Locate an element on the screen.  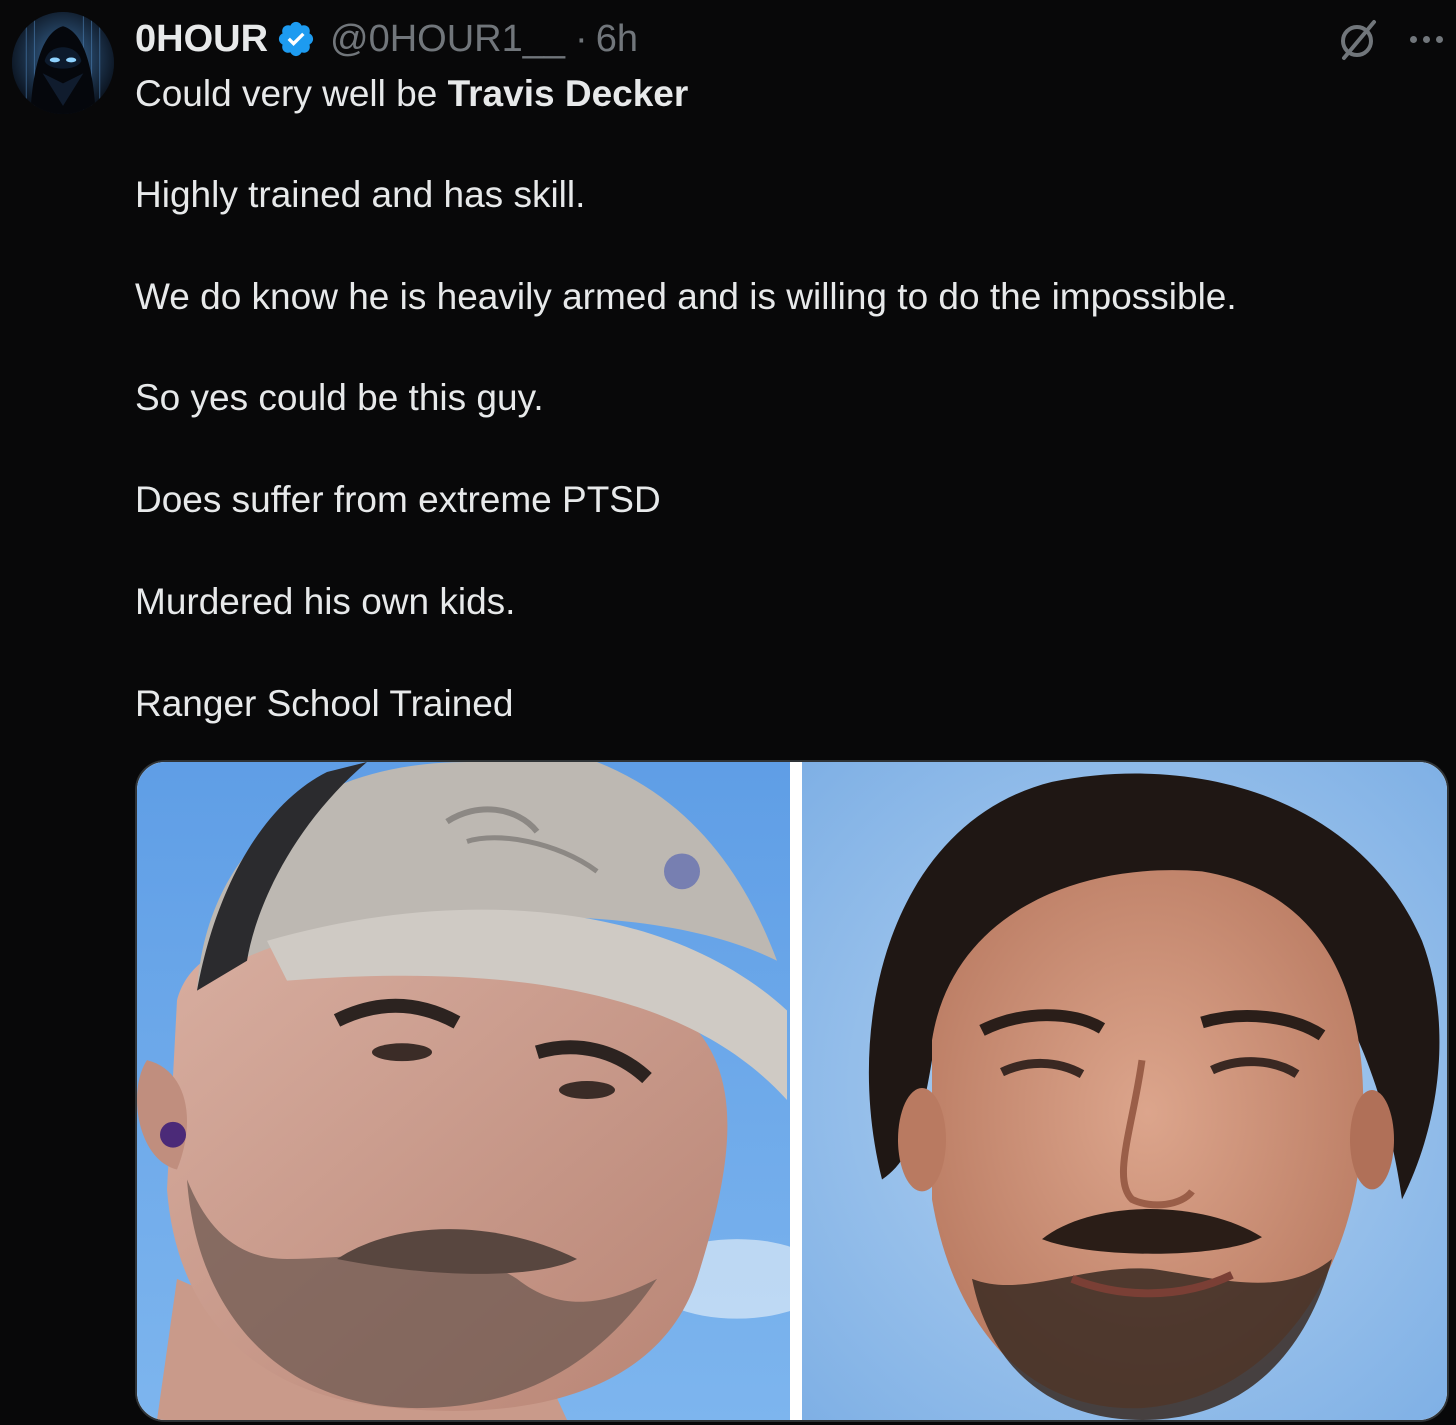
tweet-timestamp: 6h is located at coordinates (617, 39).